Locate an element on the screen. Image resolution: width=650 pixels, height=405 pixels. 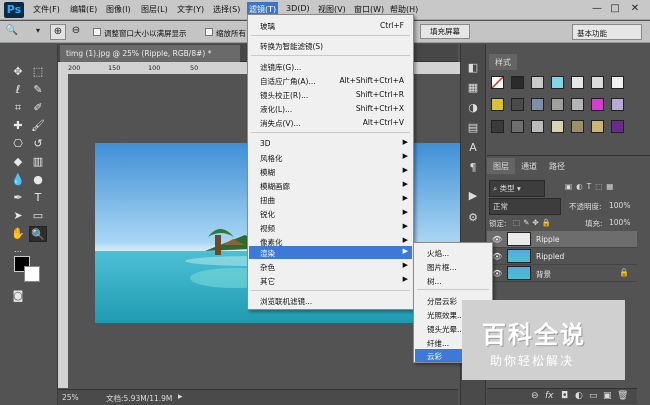
layer-row-rippled: 👁 Rippled is located at coordinates (562, 256).